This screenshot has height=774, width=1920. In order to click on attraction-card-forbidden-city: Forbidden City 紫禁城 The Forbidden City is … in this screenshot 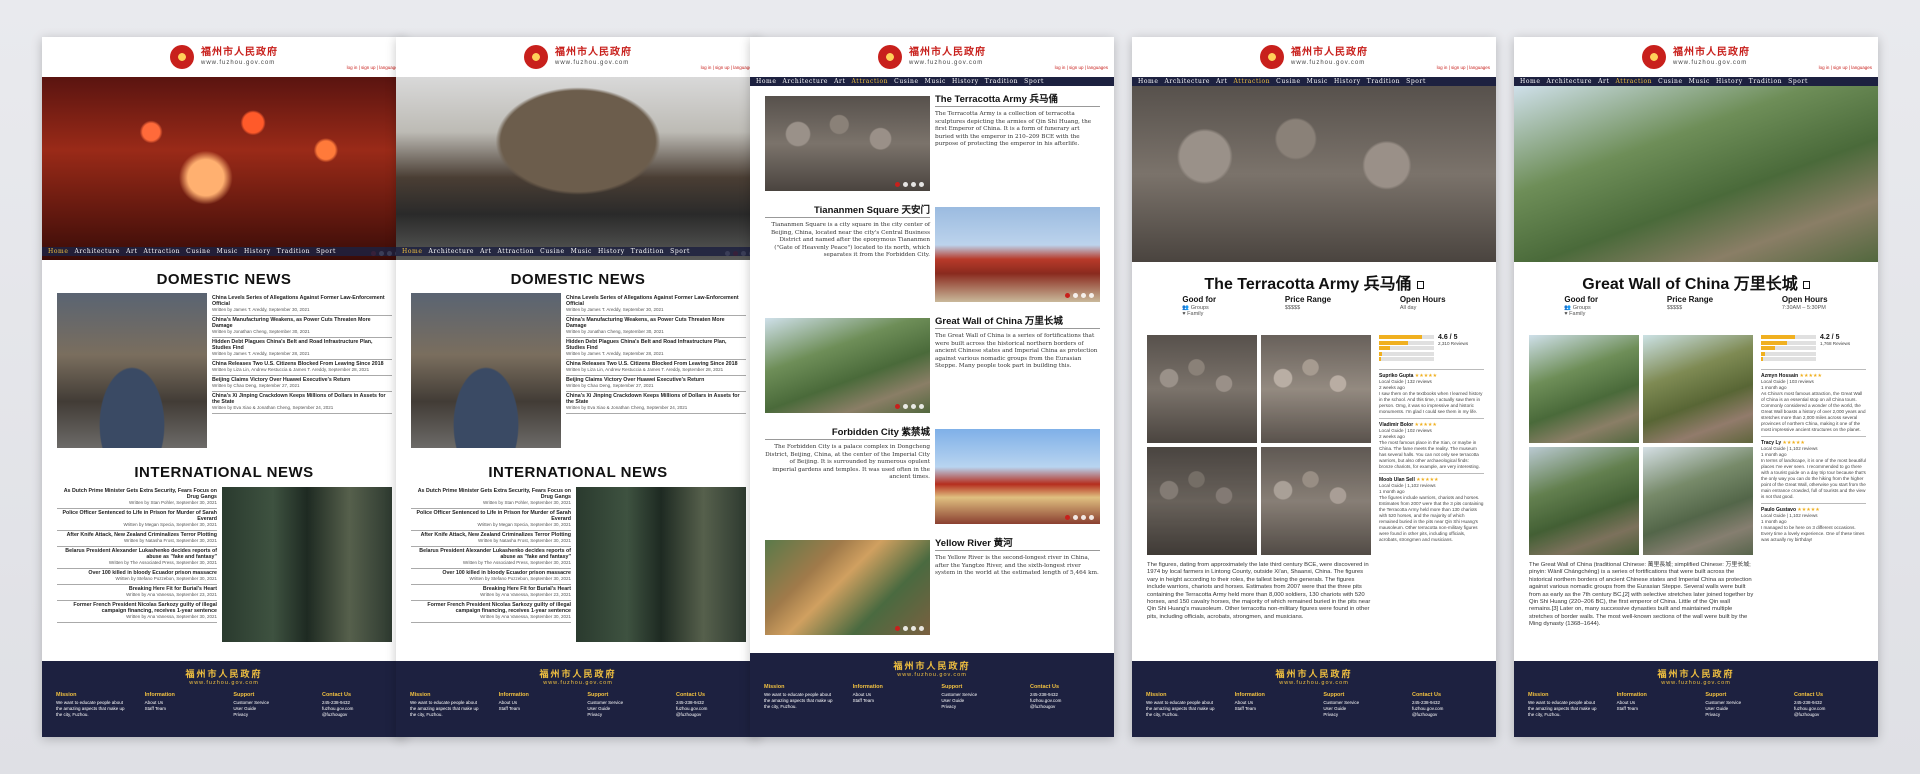, I will do `click(932, 483)`.